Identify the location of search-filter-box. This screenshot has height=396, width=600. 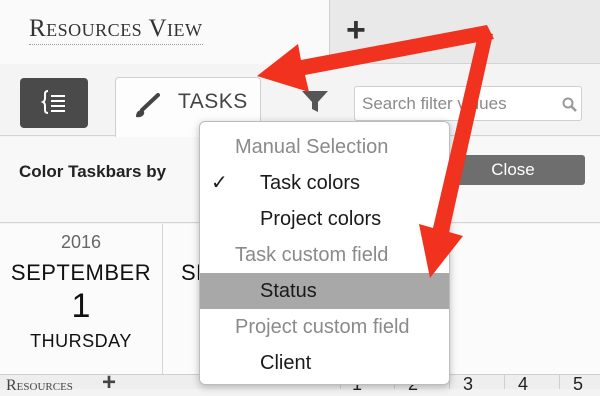
(468, 103).